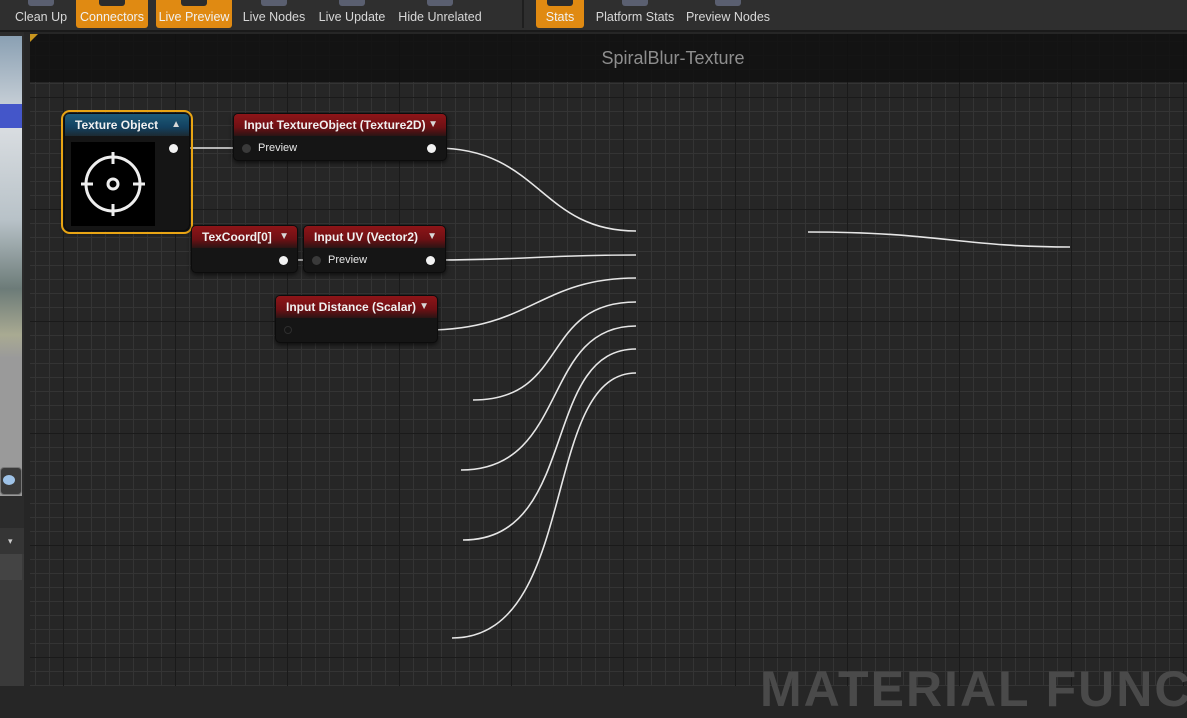 The height and width of the screenshot is (718, 1187). I want to click on node-input-distance: Input Distance (Scalar) ▼, so click(356, 319).